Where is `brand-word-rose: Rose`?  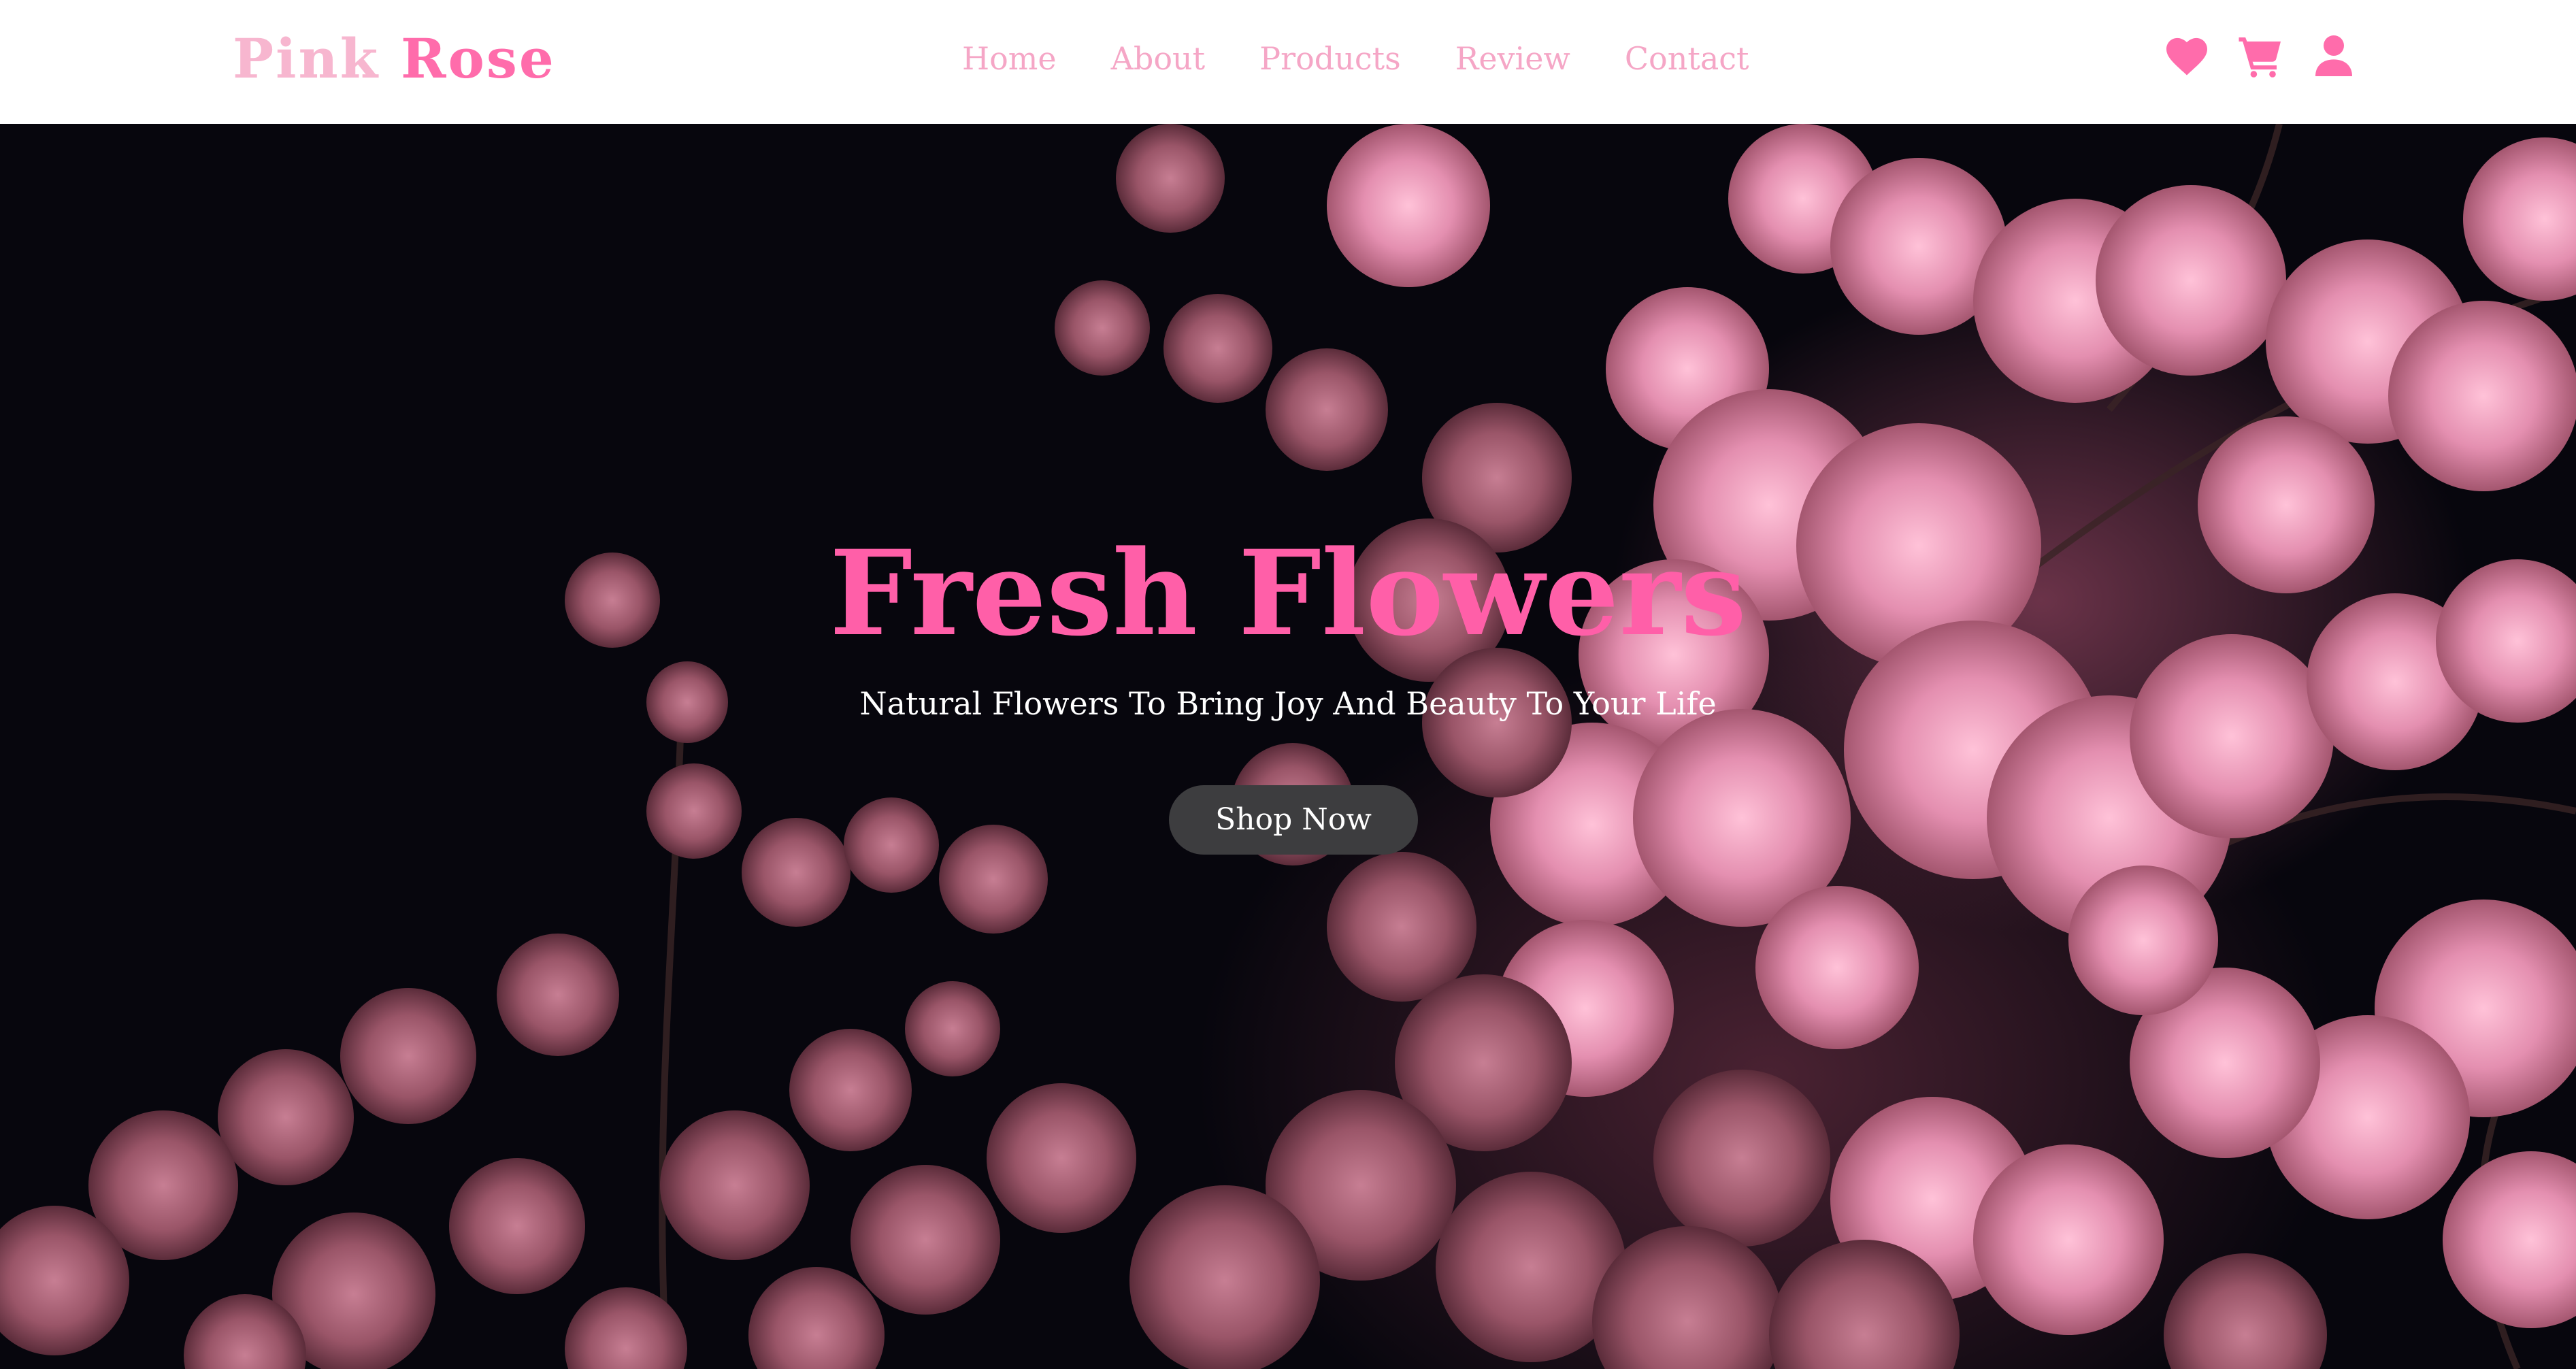 brand-word-rose: Rose is located at coordinates (479, 59).